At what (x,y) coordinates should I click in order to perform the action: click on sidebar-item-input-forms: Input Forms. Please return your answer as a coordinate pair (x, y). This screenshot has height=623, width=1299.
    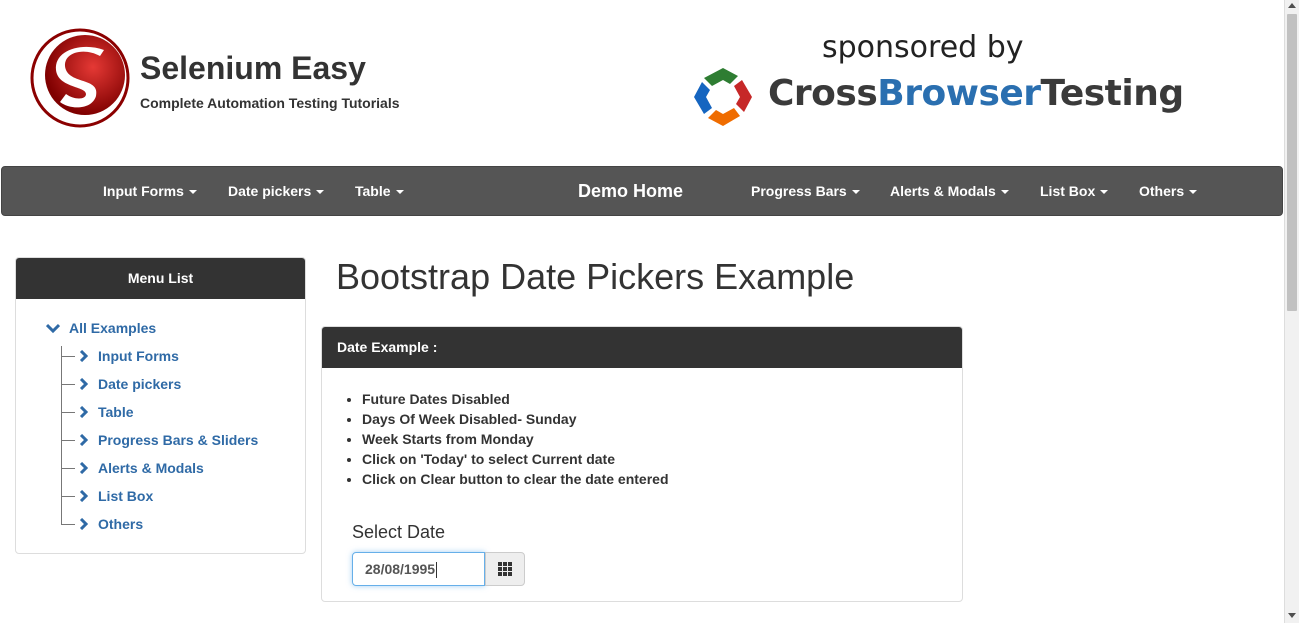
    Looking at the image, I should click on (120, 356).